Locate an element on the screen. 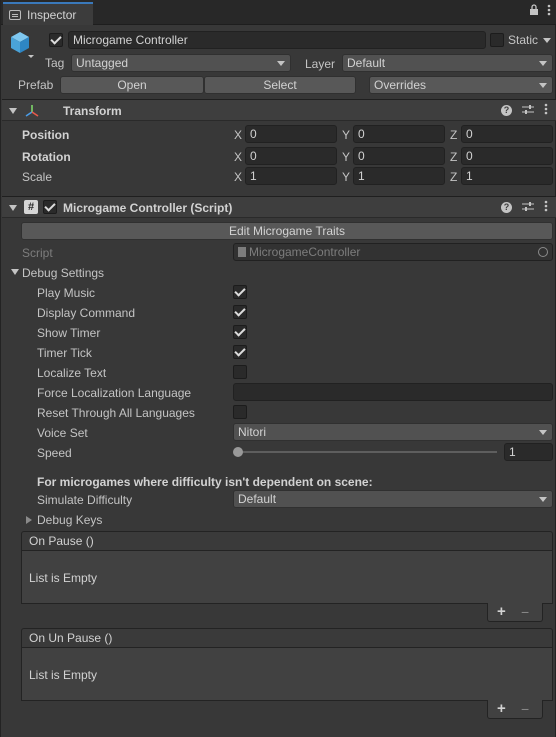 Image resolution: width=556 pixels, height=737 pixels. scale-x-field: 1 is located at coordinates (291, 176).